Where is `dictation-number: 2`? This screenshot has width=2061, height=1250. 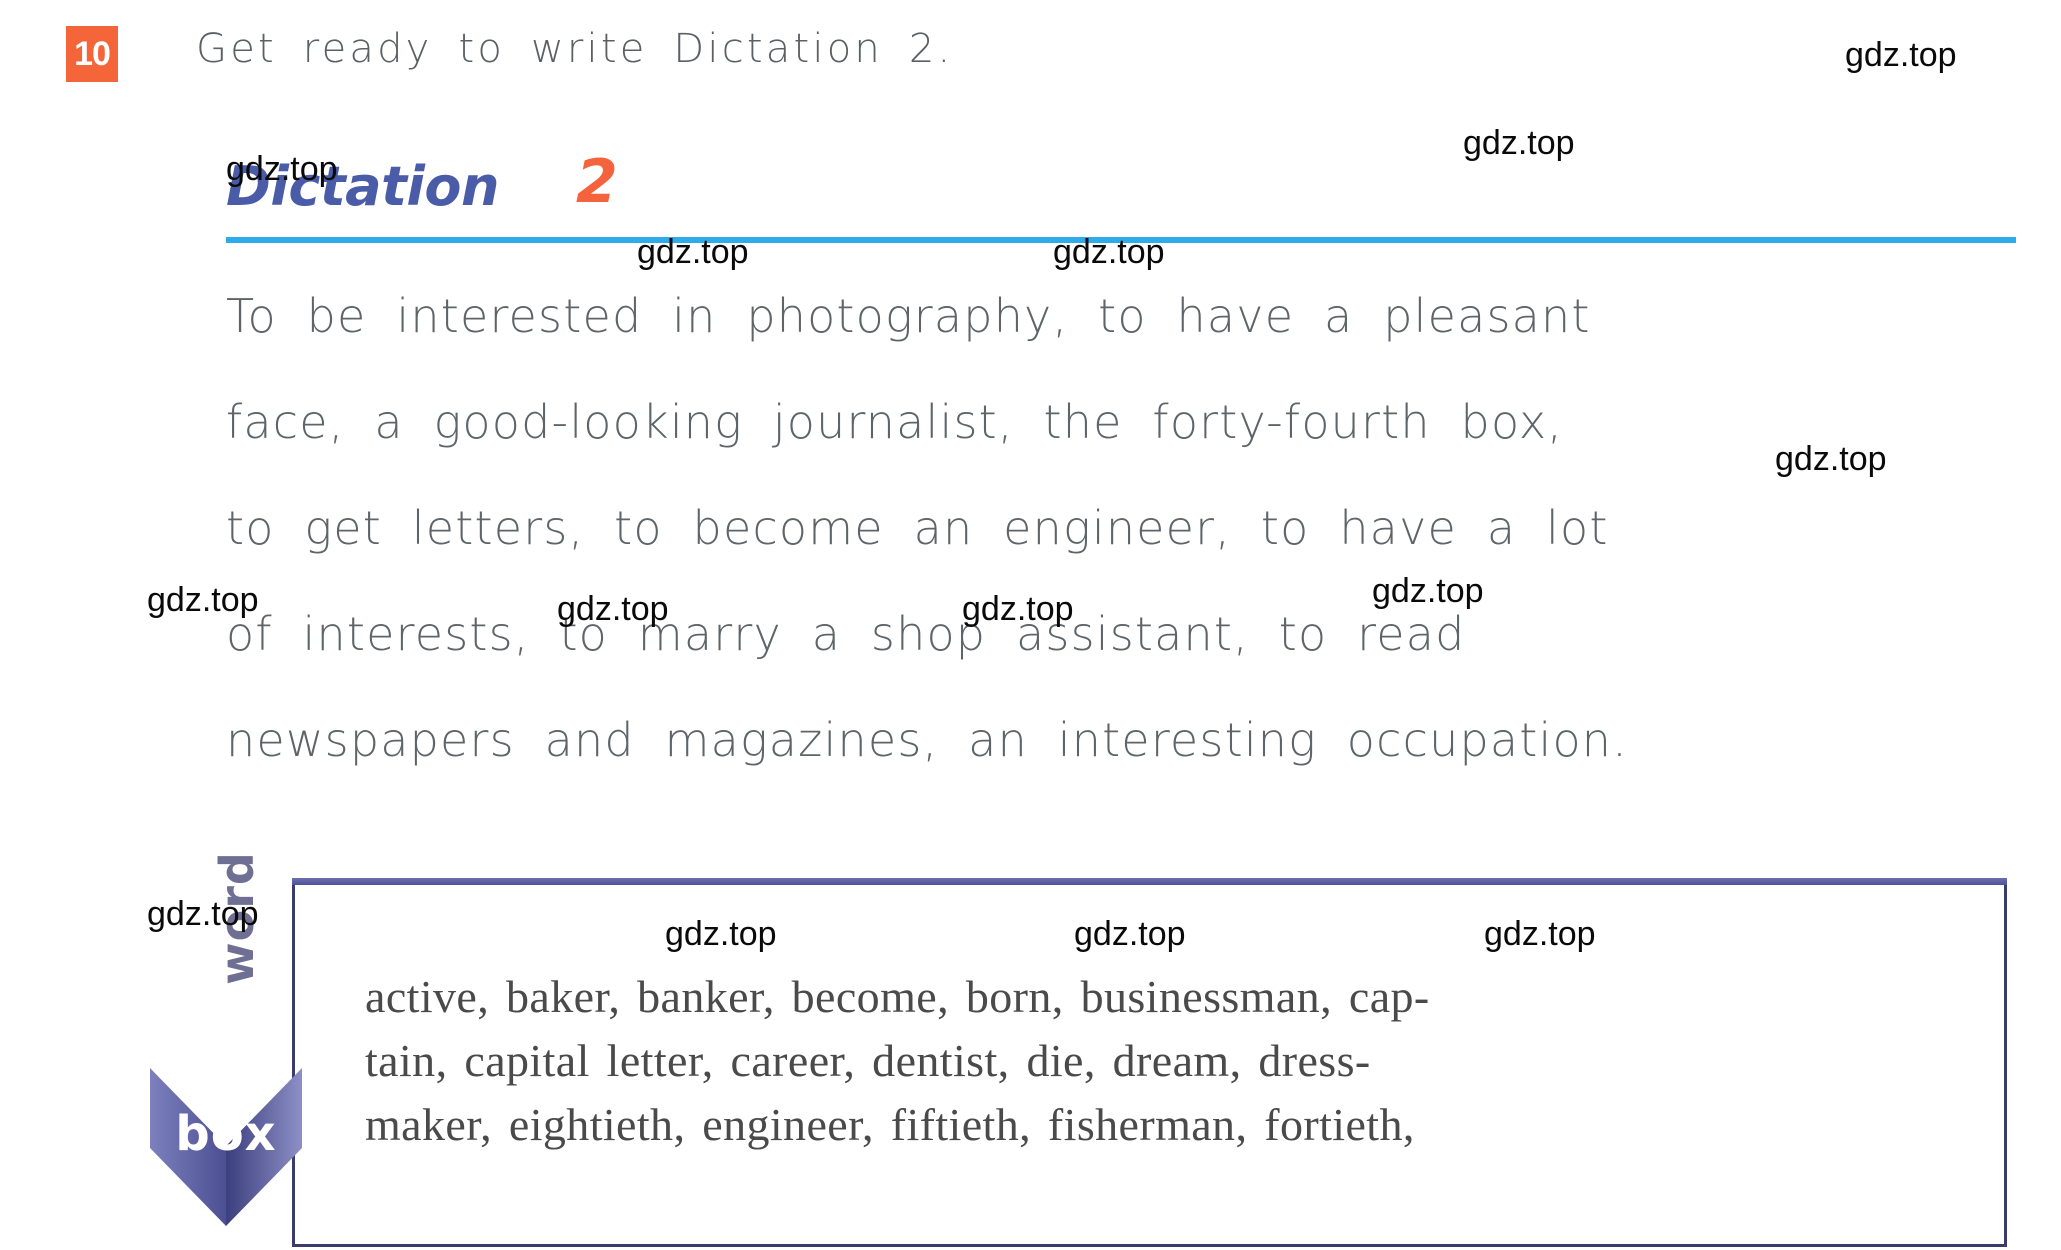
dictation-number: 2 is located at coordinates (597, 182).